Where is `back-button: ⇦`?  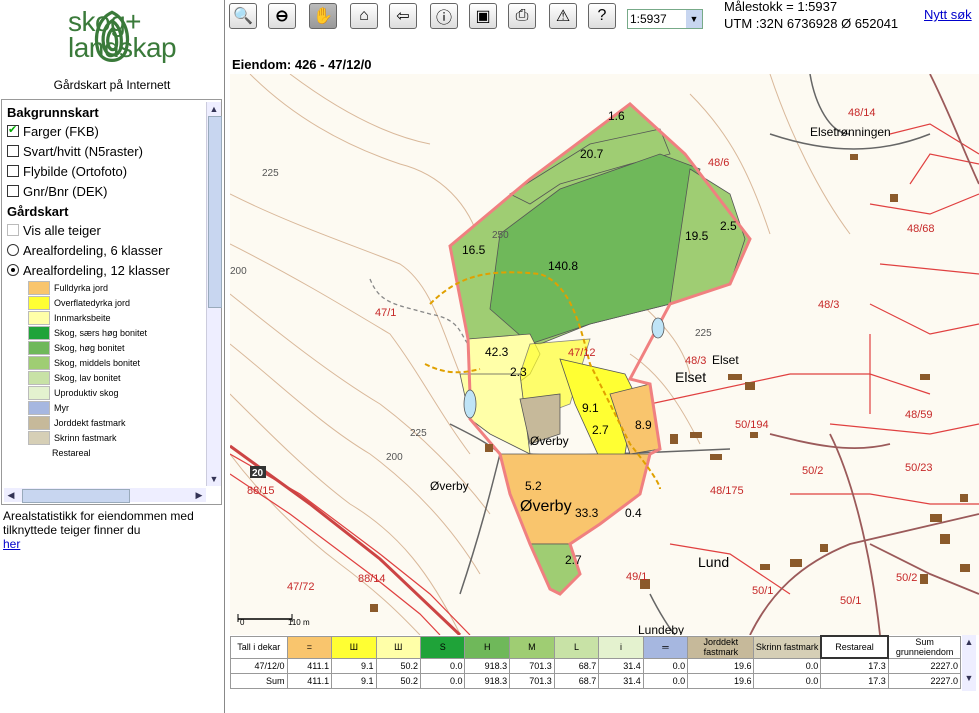
back-button: ⇦ is located at coordinates (403, 16).